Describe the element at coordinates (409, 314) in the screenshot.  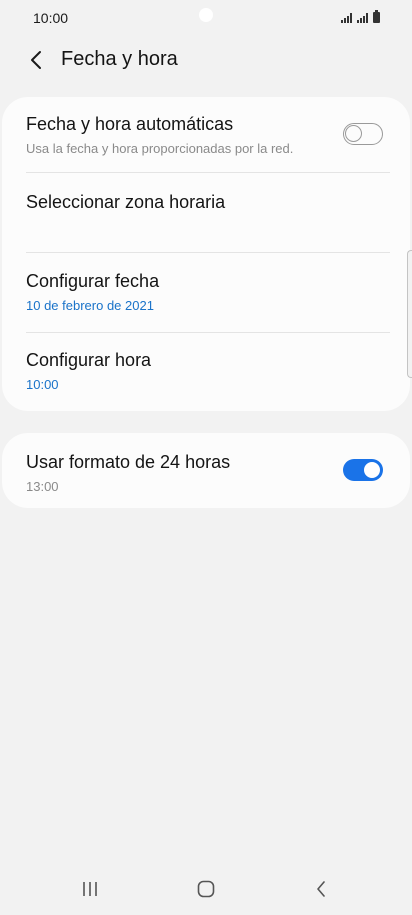
I see `scroll-indicator` at that location.